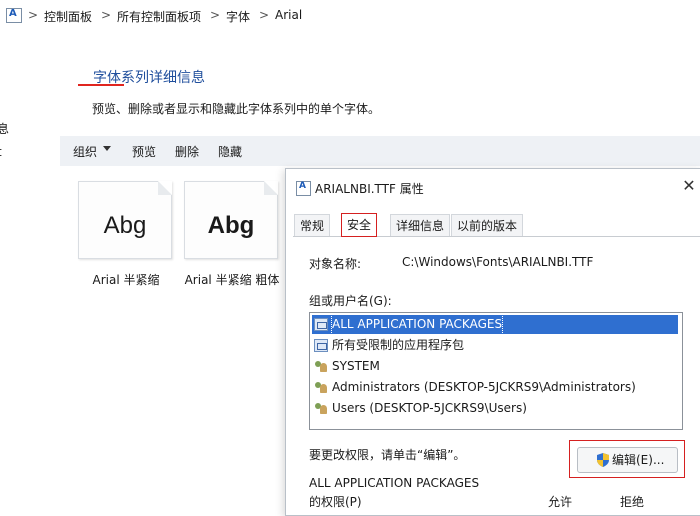 This screenshot has width=700, height=516. What do you see at coordinates (230, 151) in the screenshot?
I see `hide-button: 隐藏` at bounding box center [230, 151].